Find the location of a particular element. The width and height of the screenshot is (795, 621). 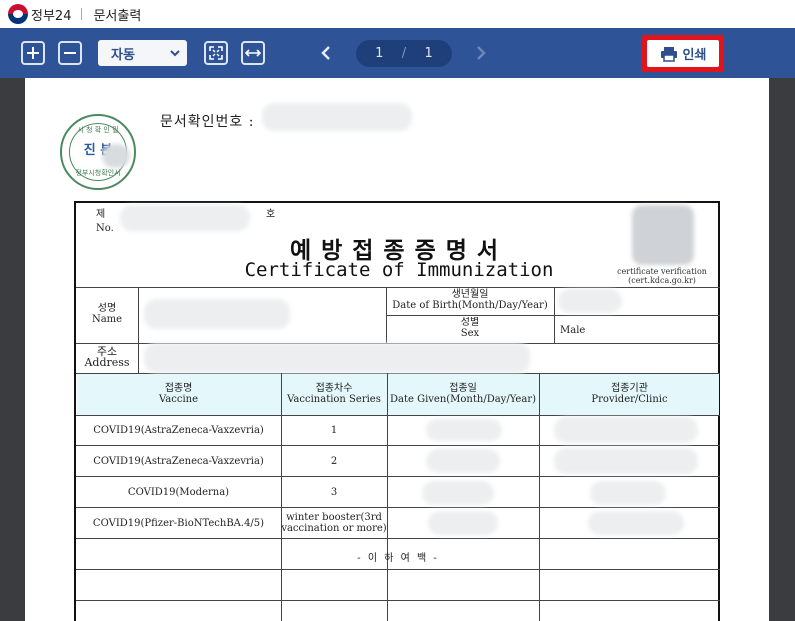

name-redacted is located at coordinates (217, 314).